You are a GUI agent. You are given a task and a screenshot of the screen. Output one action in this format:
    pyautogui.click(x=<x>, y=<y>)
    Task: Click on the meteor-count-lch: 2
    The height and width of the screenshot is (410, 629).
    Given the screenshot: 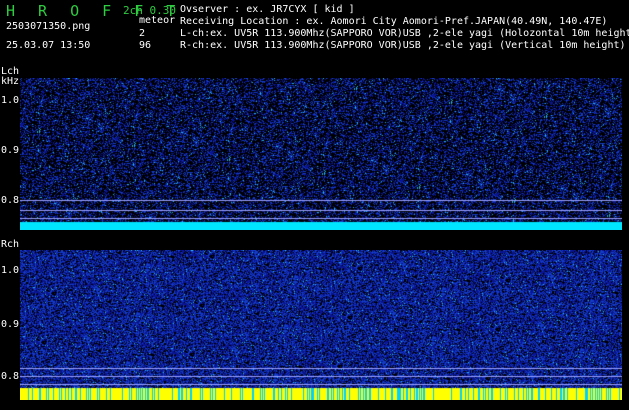 What is the action you would take?
    pyautogui.click(x=142, y=33)
    